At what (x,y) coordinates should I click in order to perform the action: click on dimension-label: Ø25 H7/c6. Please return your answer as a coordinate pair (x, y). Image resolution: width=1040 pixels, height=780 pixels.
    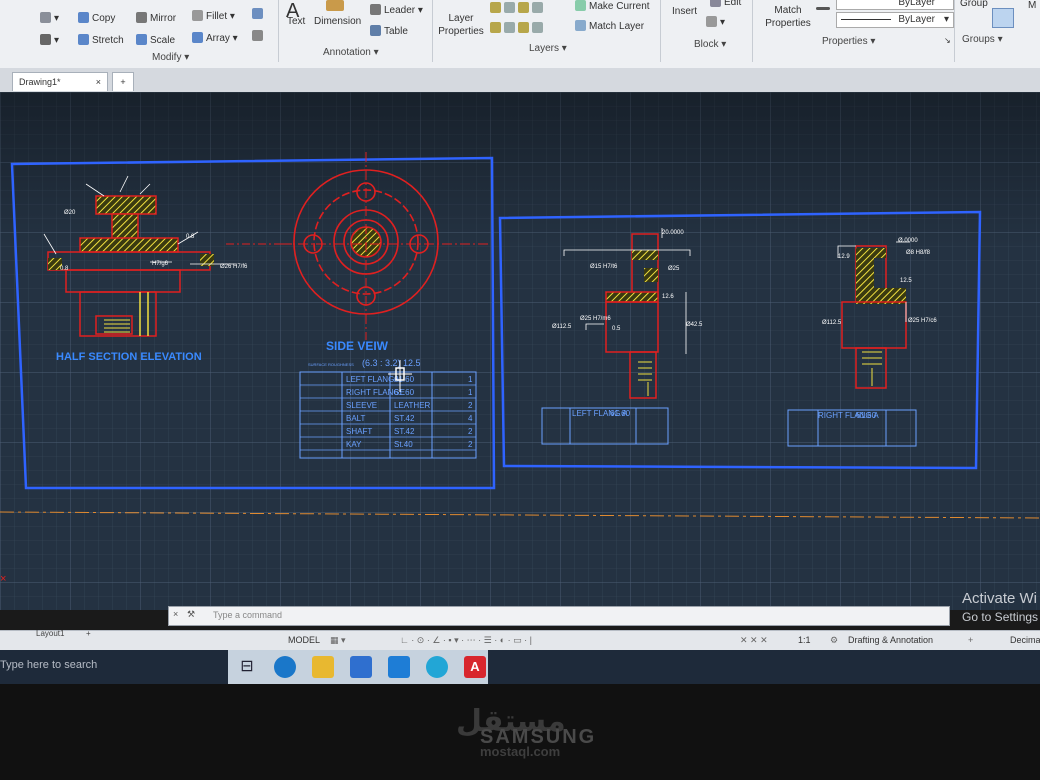
    Looking at the image, I should click on (922, 321).